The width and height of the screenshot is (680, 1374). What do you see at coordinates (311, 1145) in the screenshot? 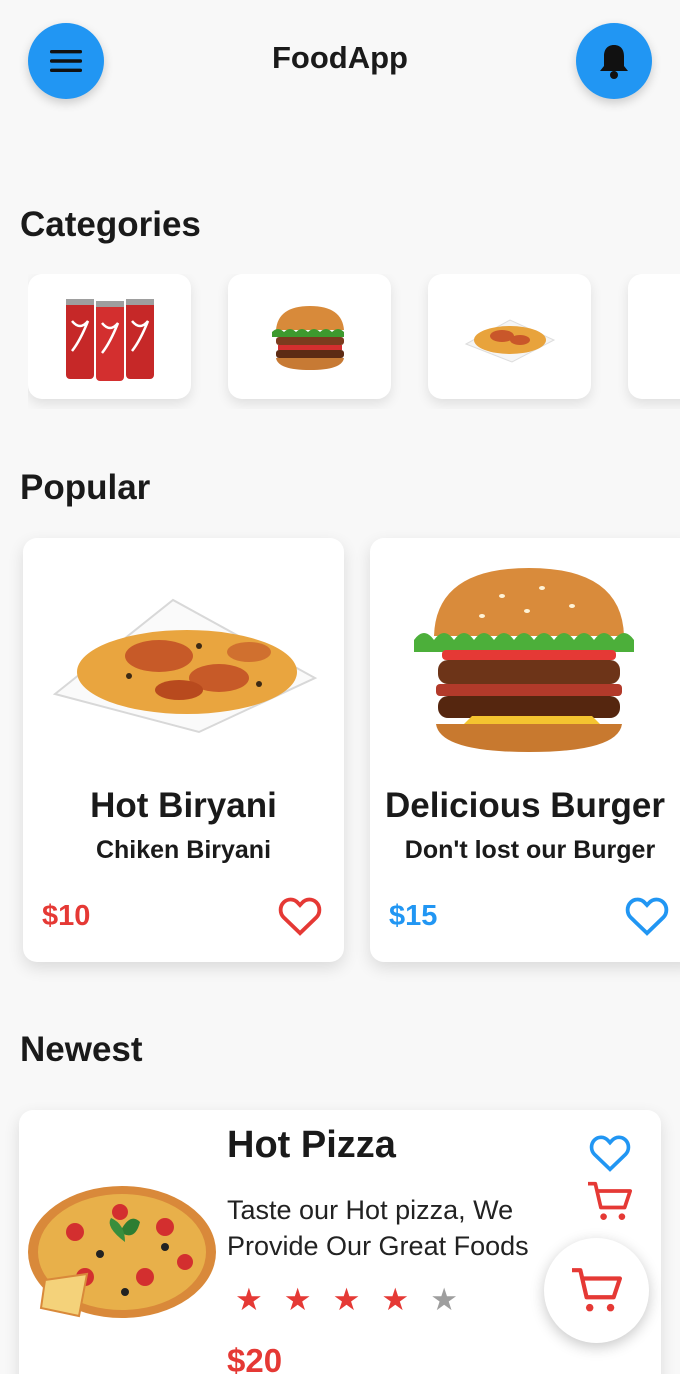
I see `newest-item-name: Hot Pizza` at bounding box center [311, 1145].